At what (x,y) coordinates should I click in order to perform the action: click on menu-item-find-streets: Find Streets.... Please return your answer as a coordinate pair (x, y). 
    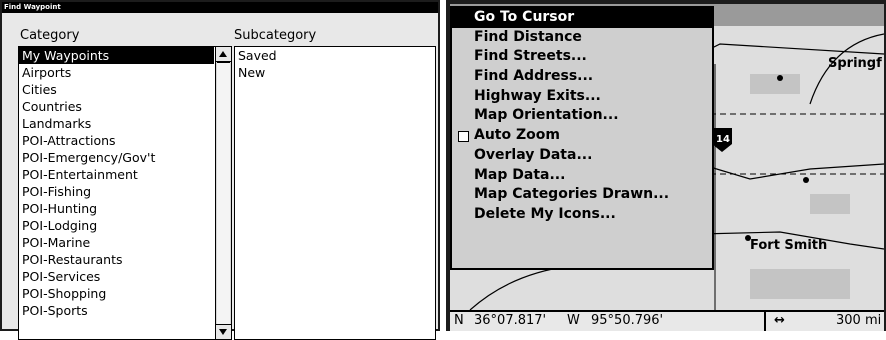
    Looking at the image, I should click on (582, 57).